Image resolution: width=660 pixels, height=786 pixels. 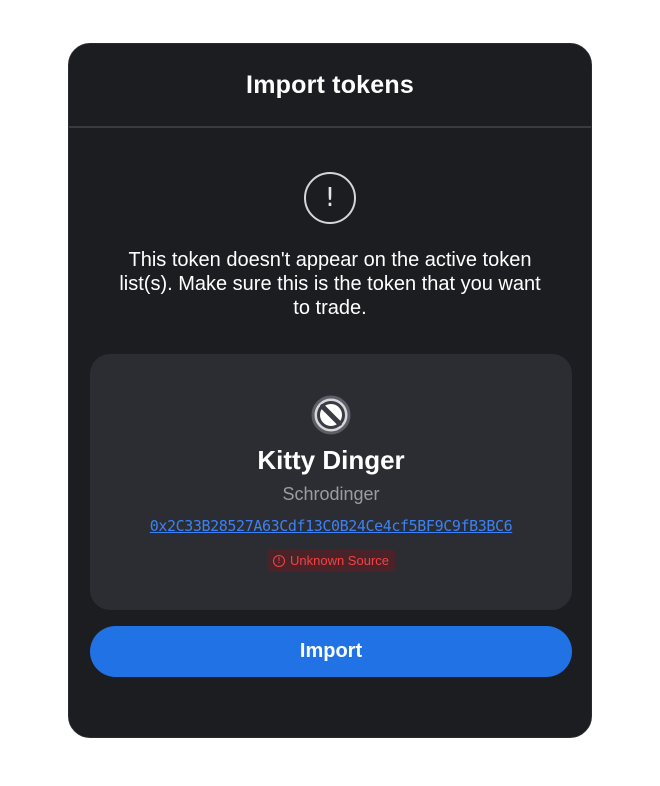 What do you see at coordinates (331, 415) in the screenshot?
I see `blocked-token-icon` at bounding box center [331, 415].